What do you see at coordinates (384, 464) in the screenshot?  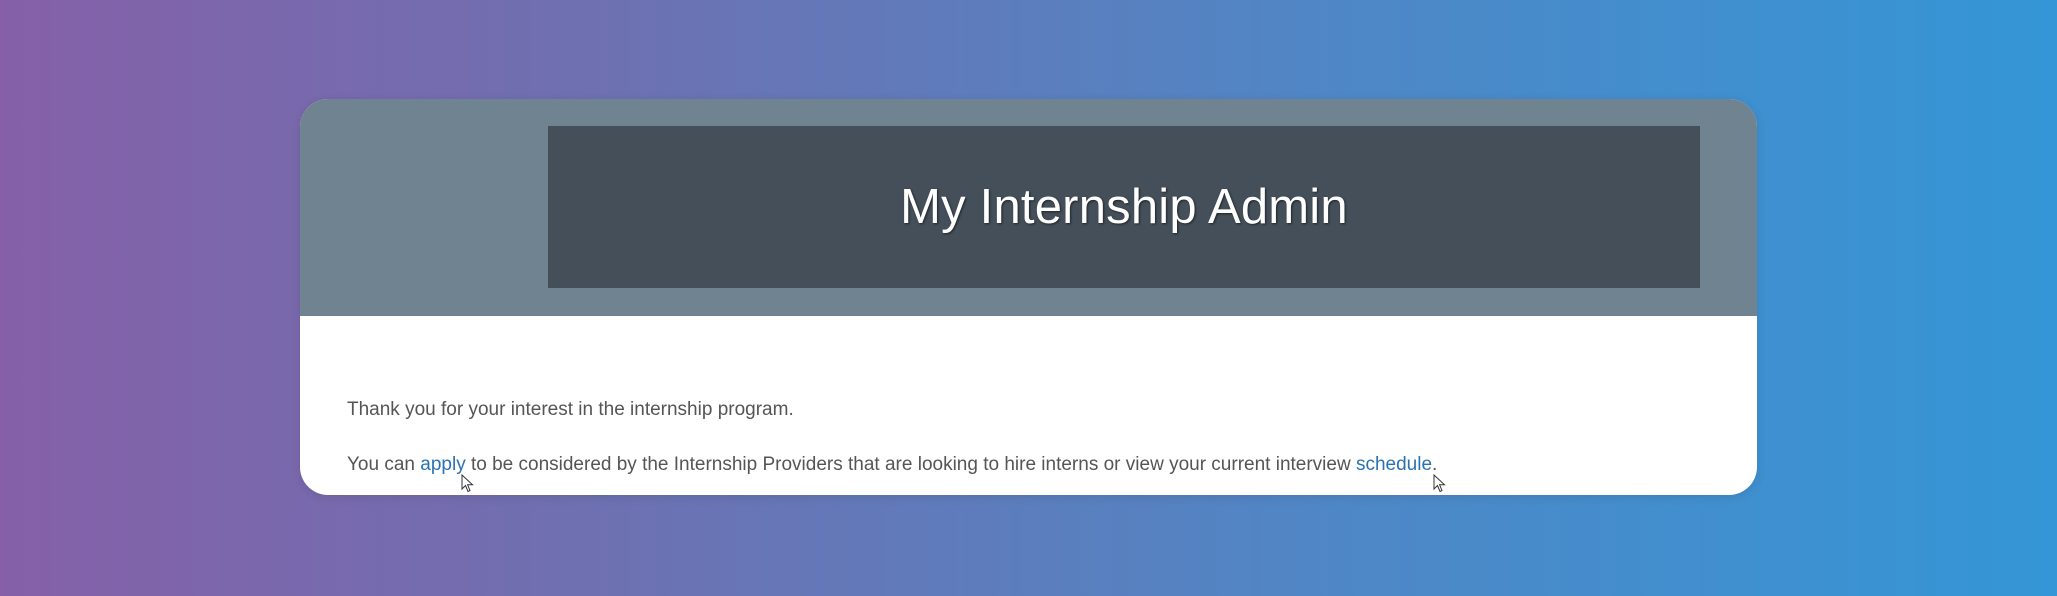 I see `text-before-apply: You can` at bounding box center [384, 464].